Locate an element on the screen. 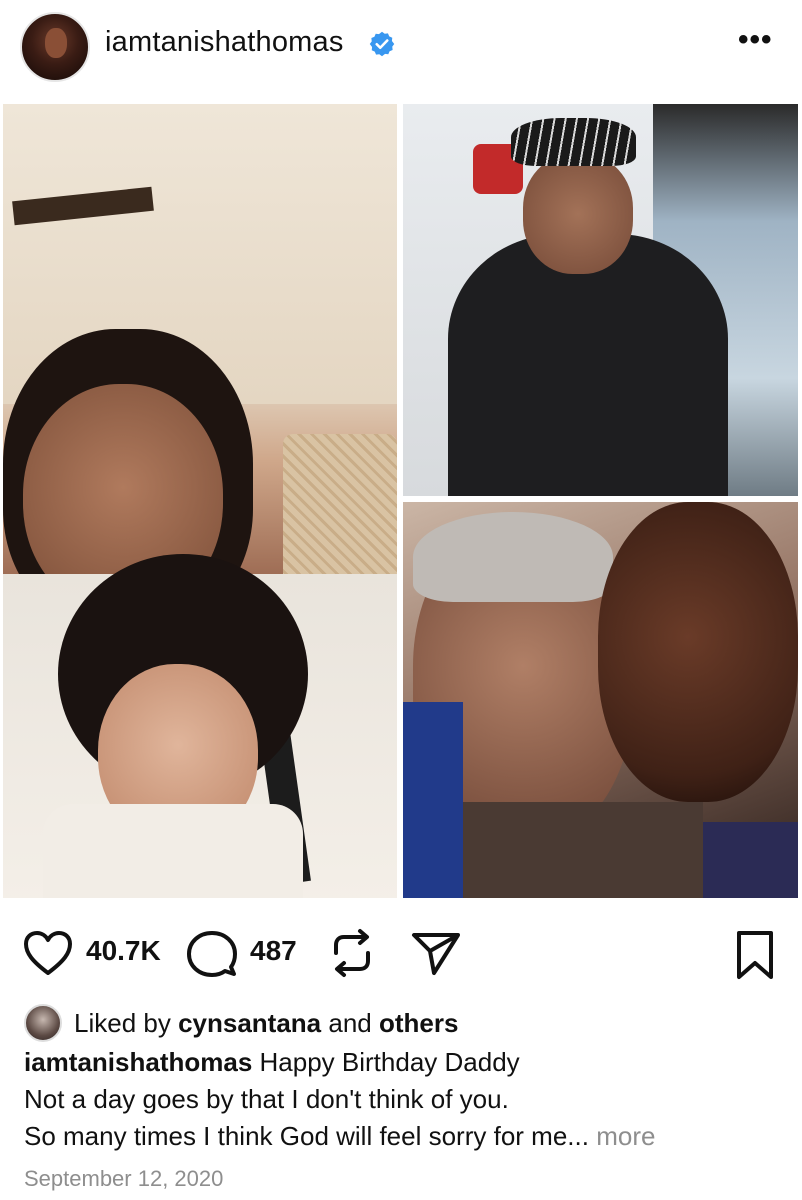  liked-by: Liked by cynsantana and others is located at coordinates (404, 1022).